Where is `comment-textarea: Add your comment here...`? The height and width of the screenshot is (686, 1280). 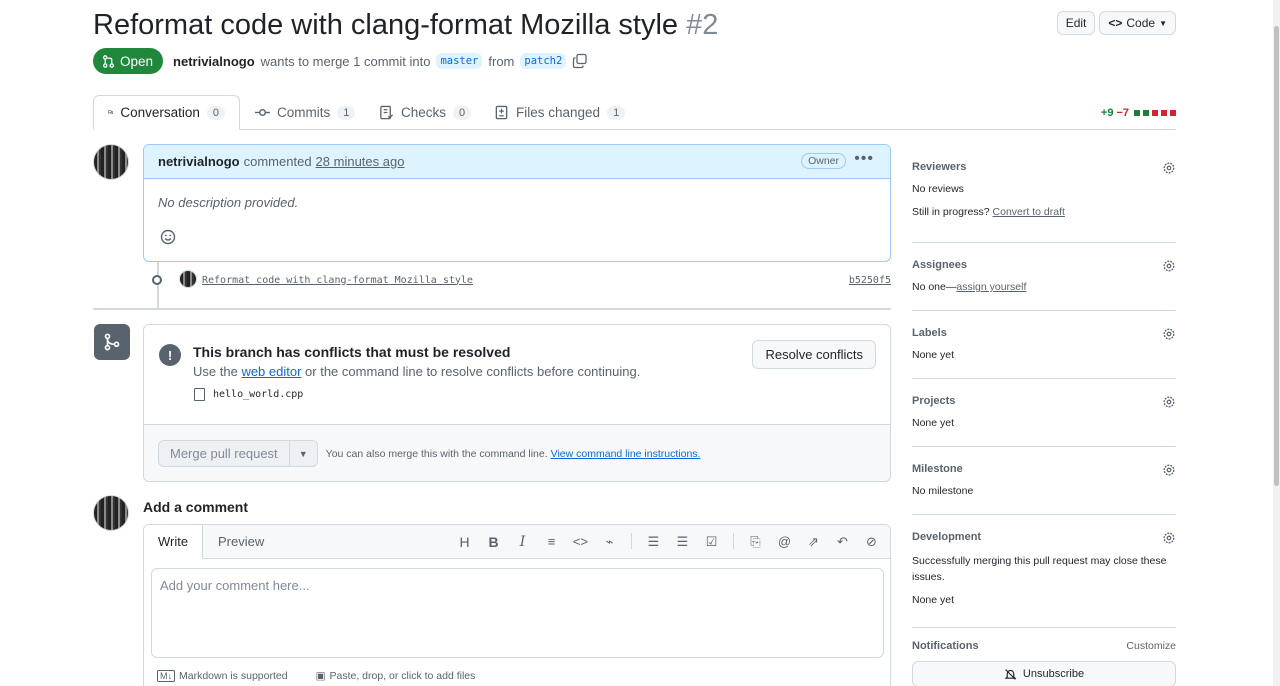 comment-textarea: Add your comment here... is located at coordinates (517, 613).